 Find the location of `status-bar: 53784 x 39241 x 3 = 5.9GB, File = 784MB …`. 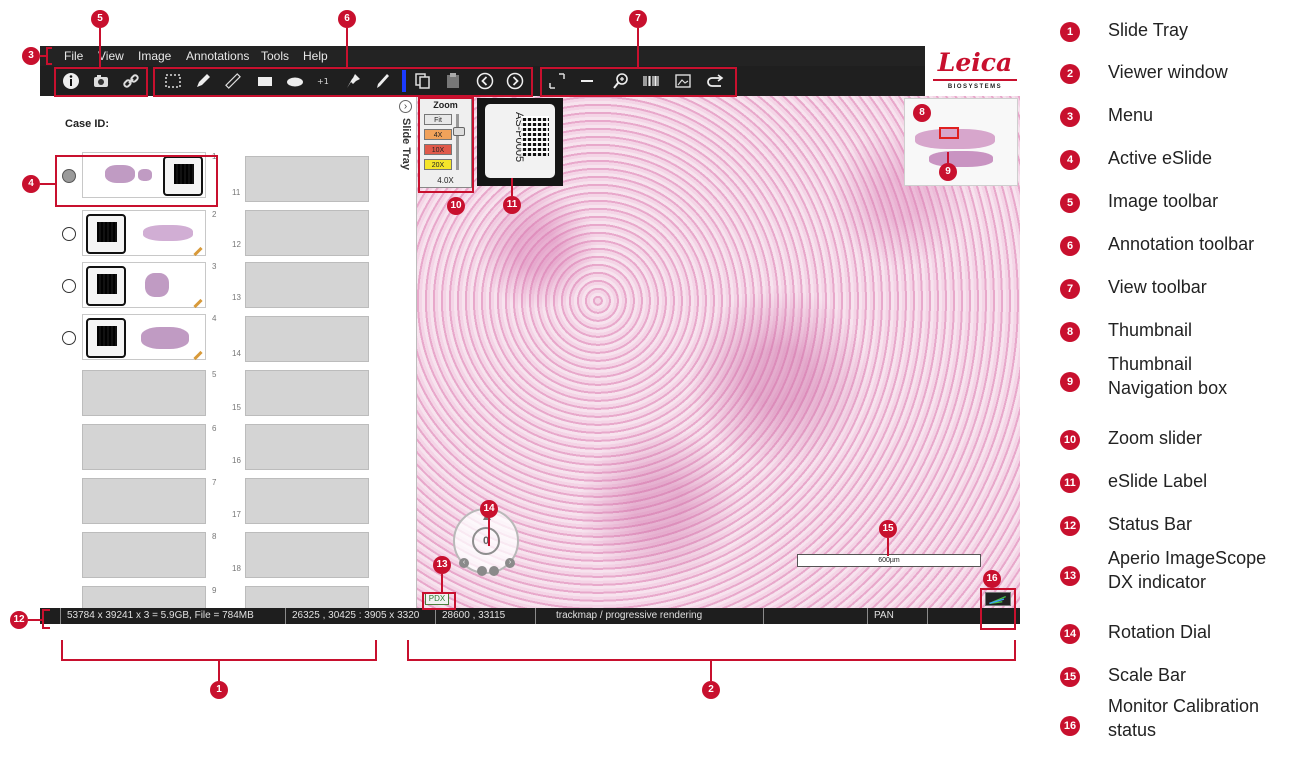

status-bar: 53784 x 39241 x 3 = 5.9GB, File = 784MB … is located at coordinates (530, 616).